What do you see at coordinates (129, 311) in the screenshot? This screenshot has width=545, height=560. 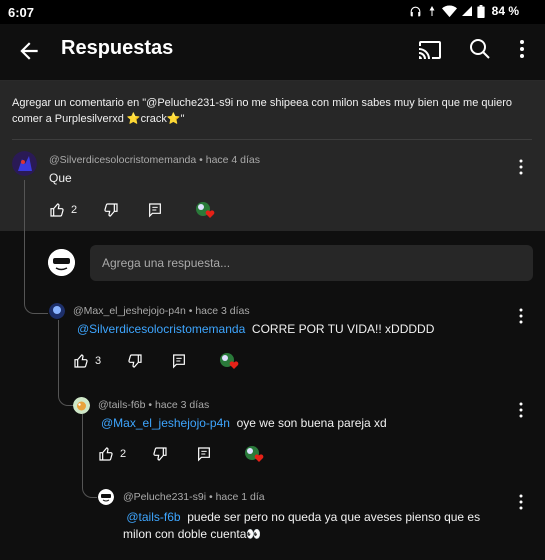 I see `author-name: @Max_el_jeshejojo-p4n` at bounding box center [129, 311].